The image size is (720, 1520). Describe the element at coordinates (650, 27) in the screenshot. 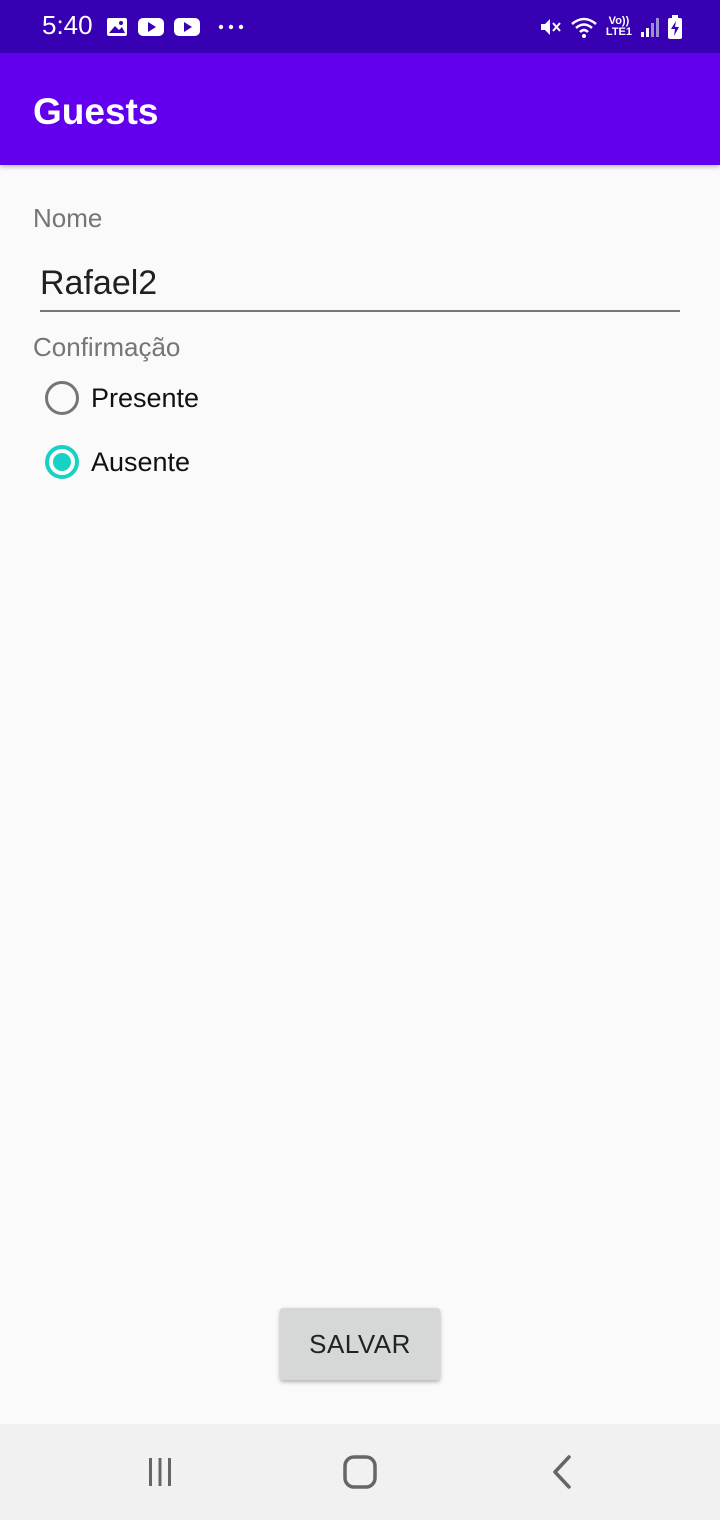

I see `signal-icon` at that location.